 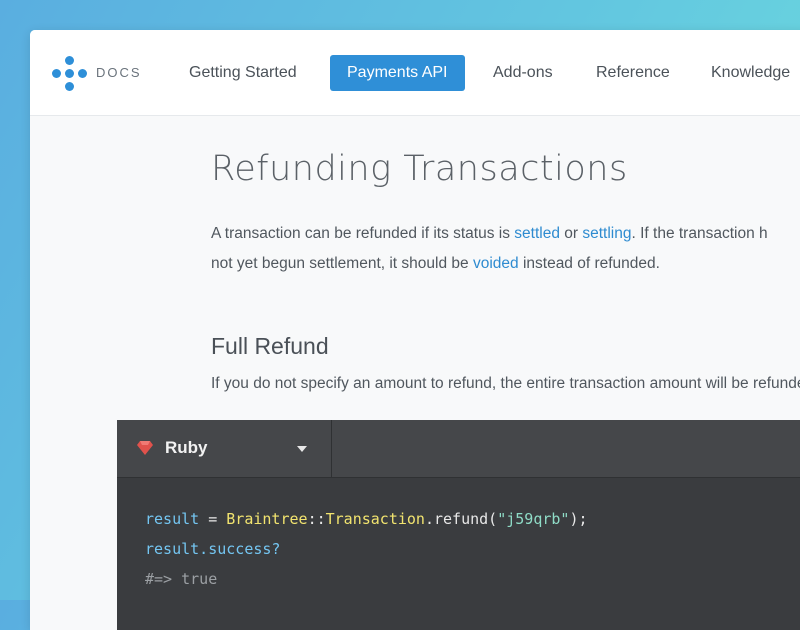 I want to click on tab-getting-started: Getting Started, so click(x=243, y=73).